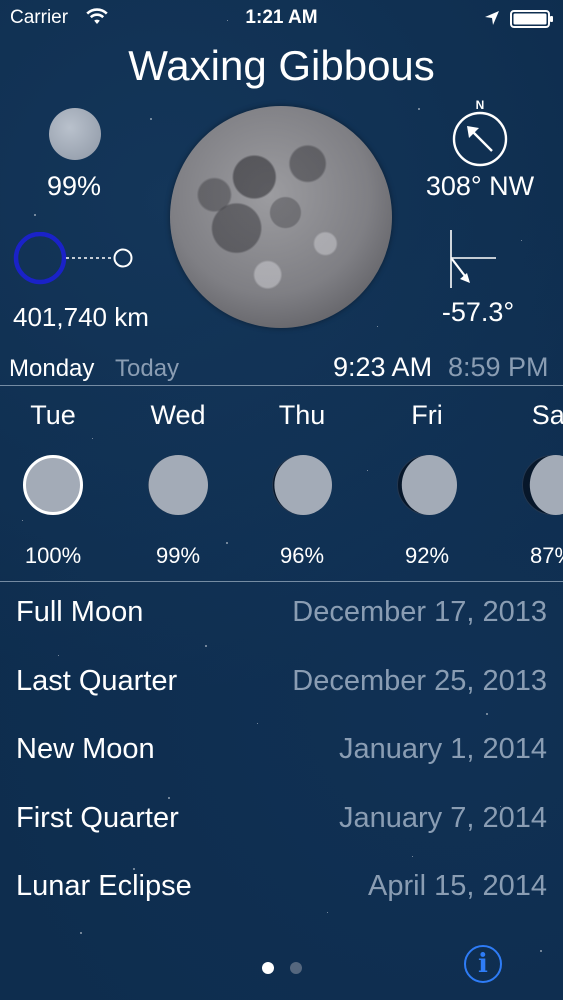 The height and width of the screenshot is (1000, 563). Describe the element at coordinates (296, 968) in the screenshot. I see `page-dot` at that location.